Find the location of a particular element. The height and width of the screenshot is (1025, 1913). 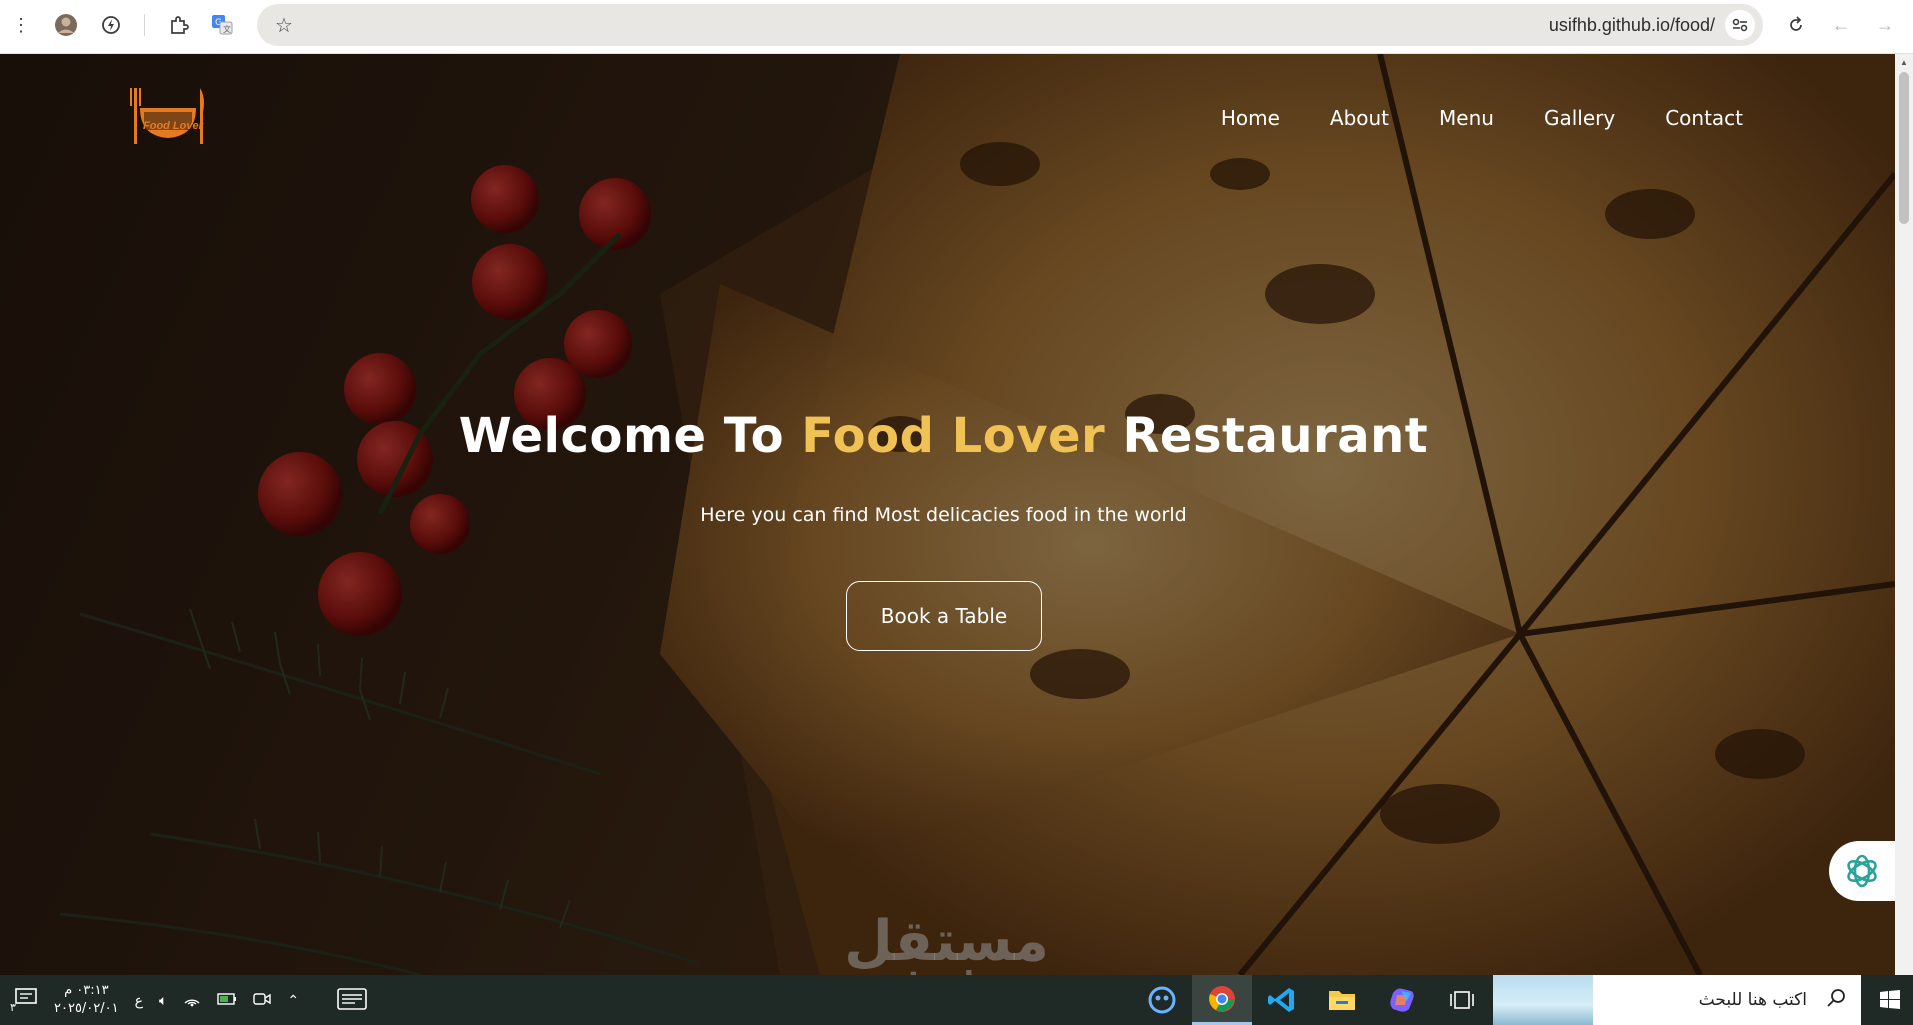

nav-gallery: Gallery is located at coordinates (1579, 118).